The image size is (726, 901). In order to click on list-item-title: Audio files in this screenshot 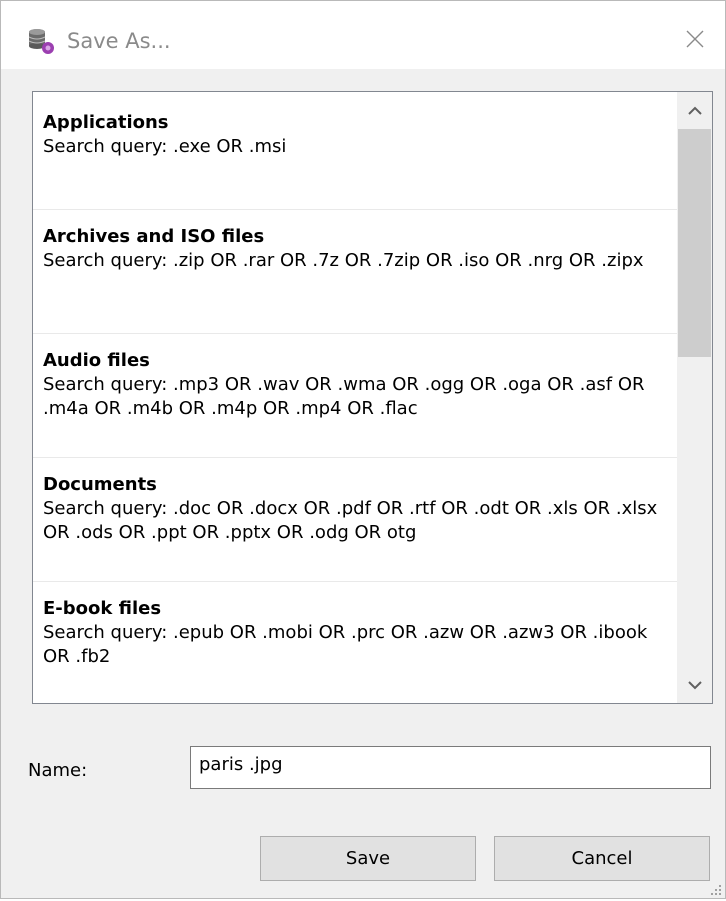, I will do `click(96, 360)`.